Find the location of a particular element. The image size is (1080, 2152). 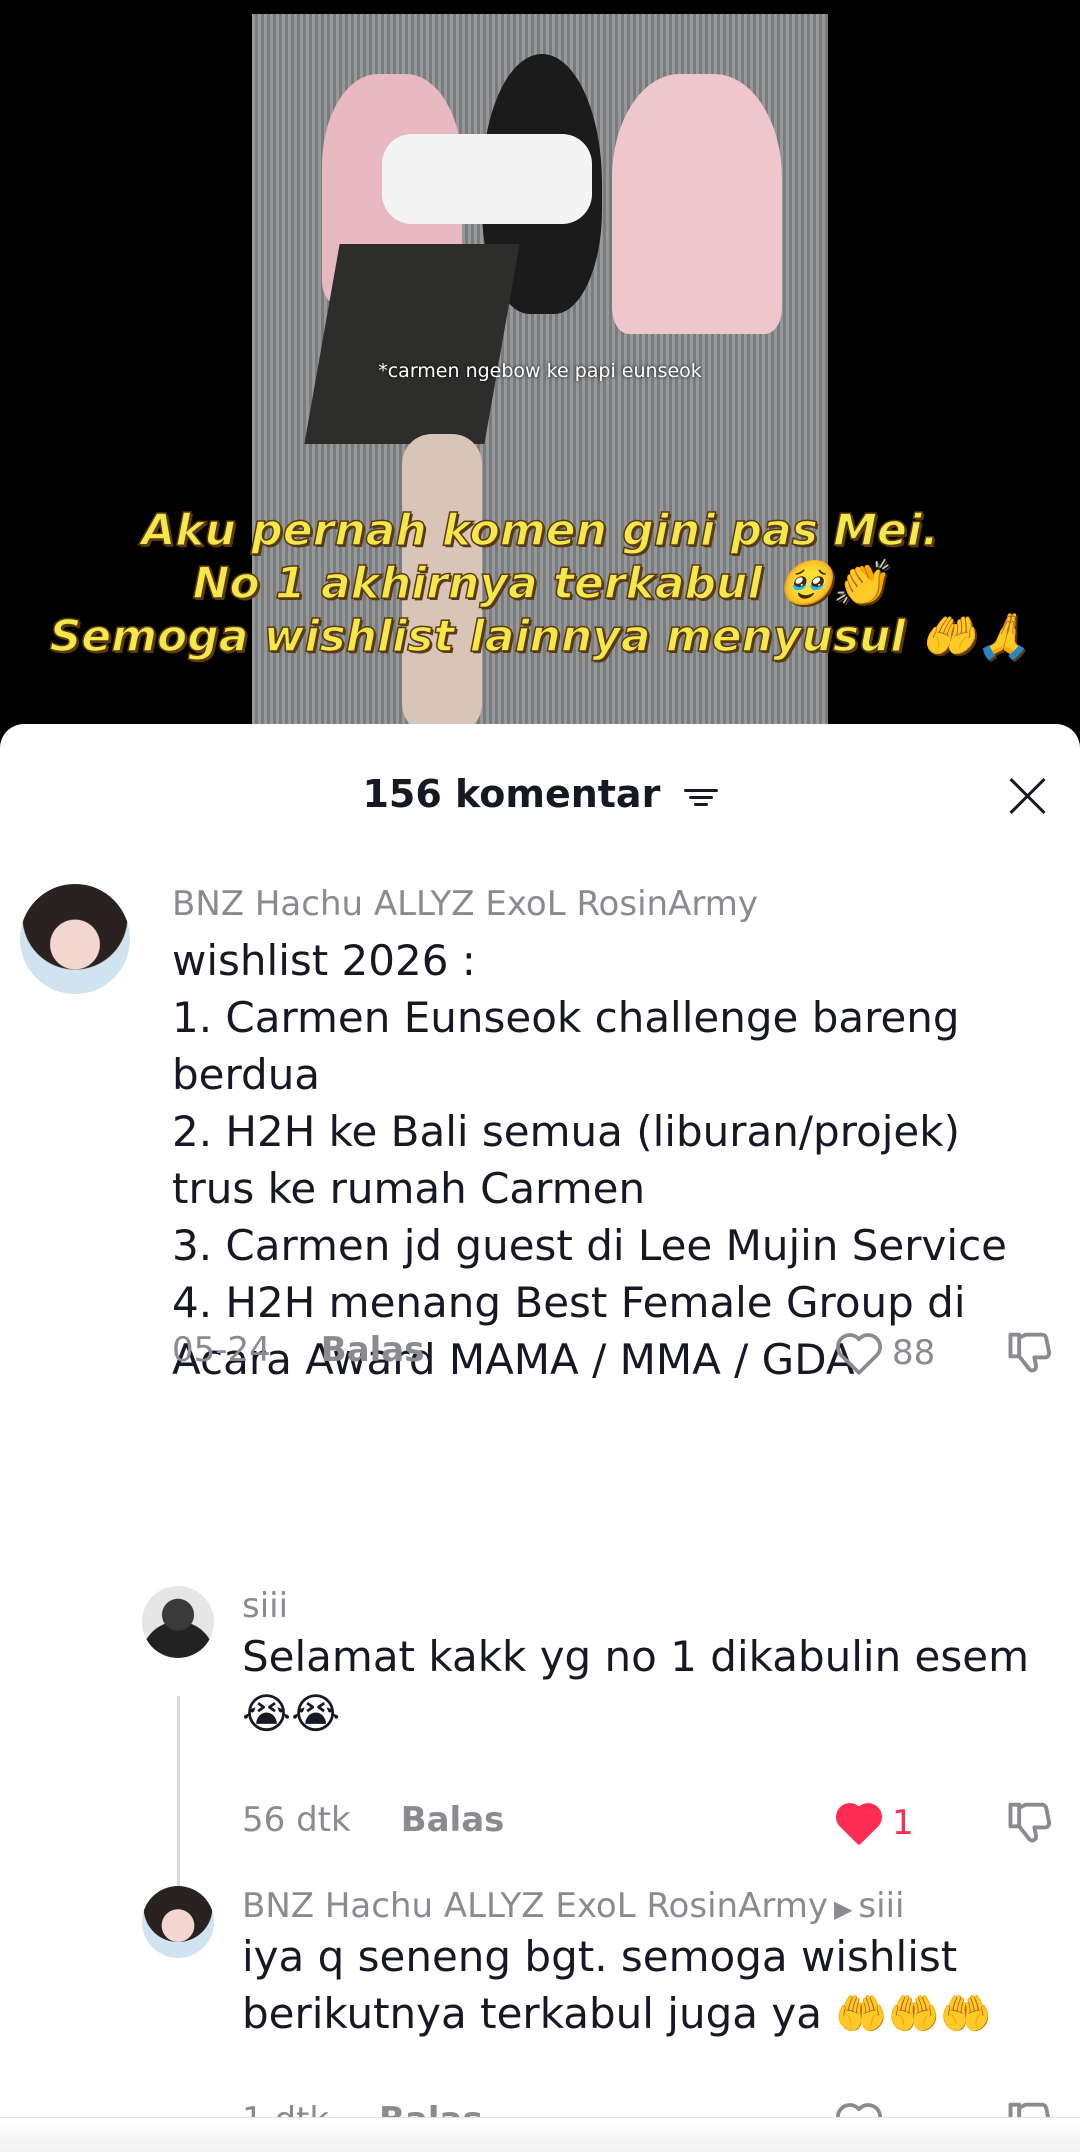

comments-count-title: 156 komentar is located at coordinates (511, 794).